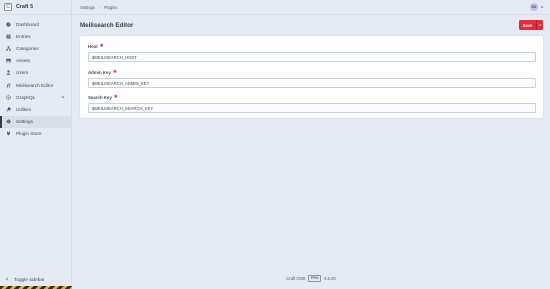 This screenshot has height=289, width=550. I want to click on edition-badge: PRO, so click(315, 278).